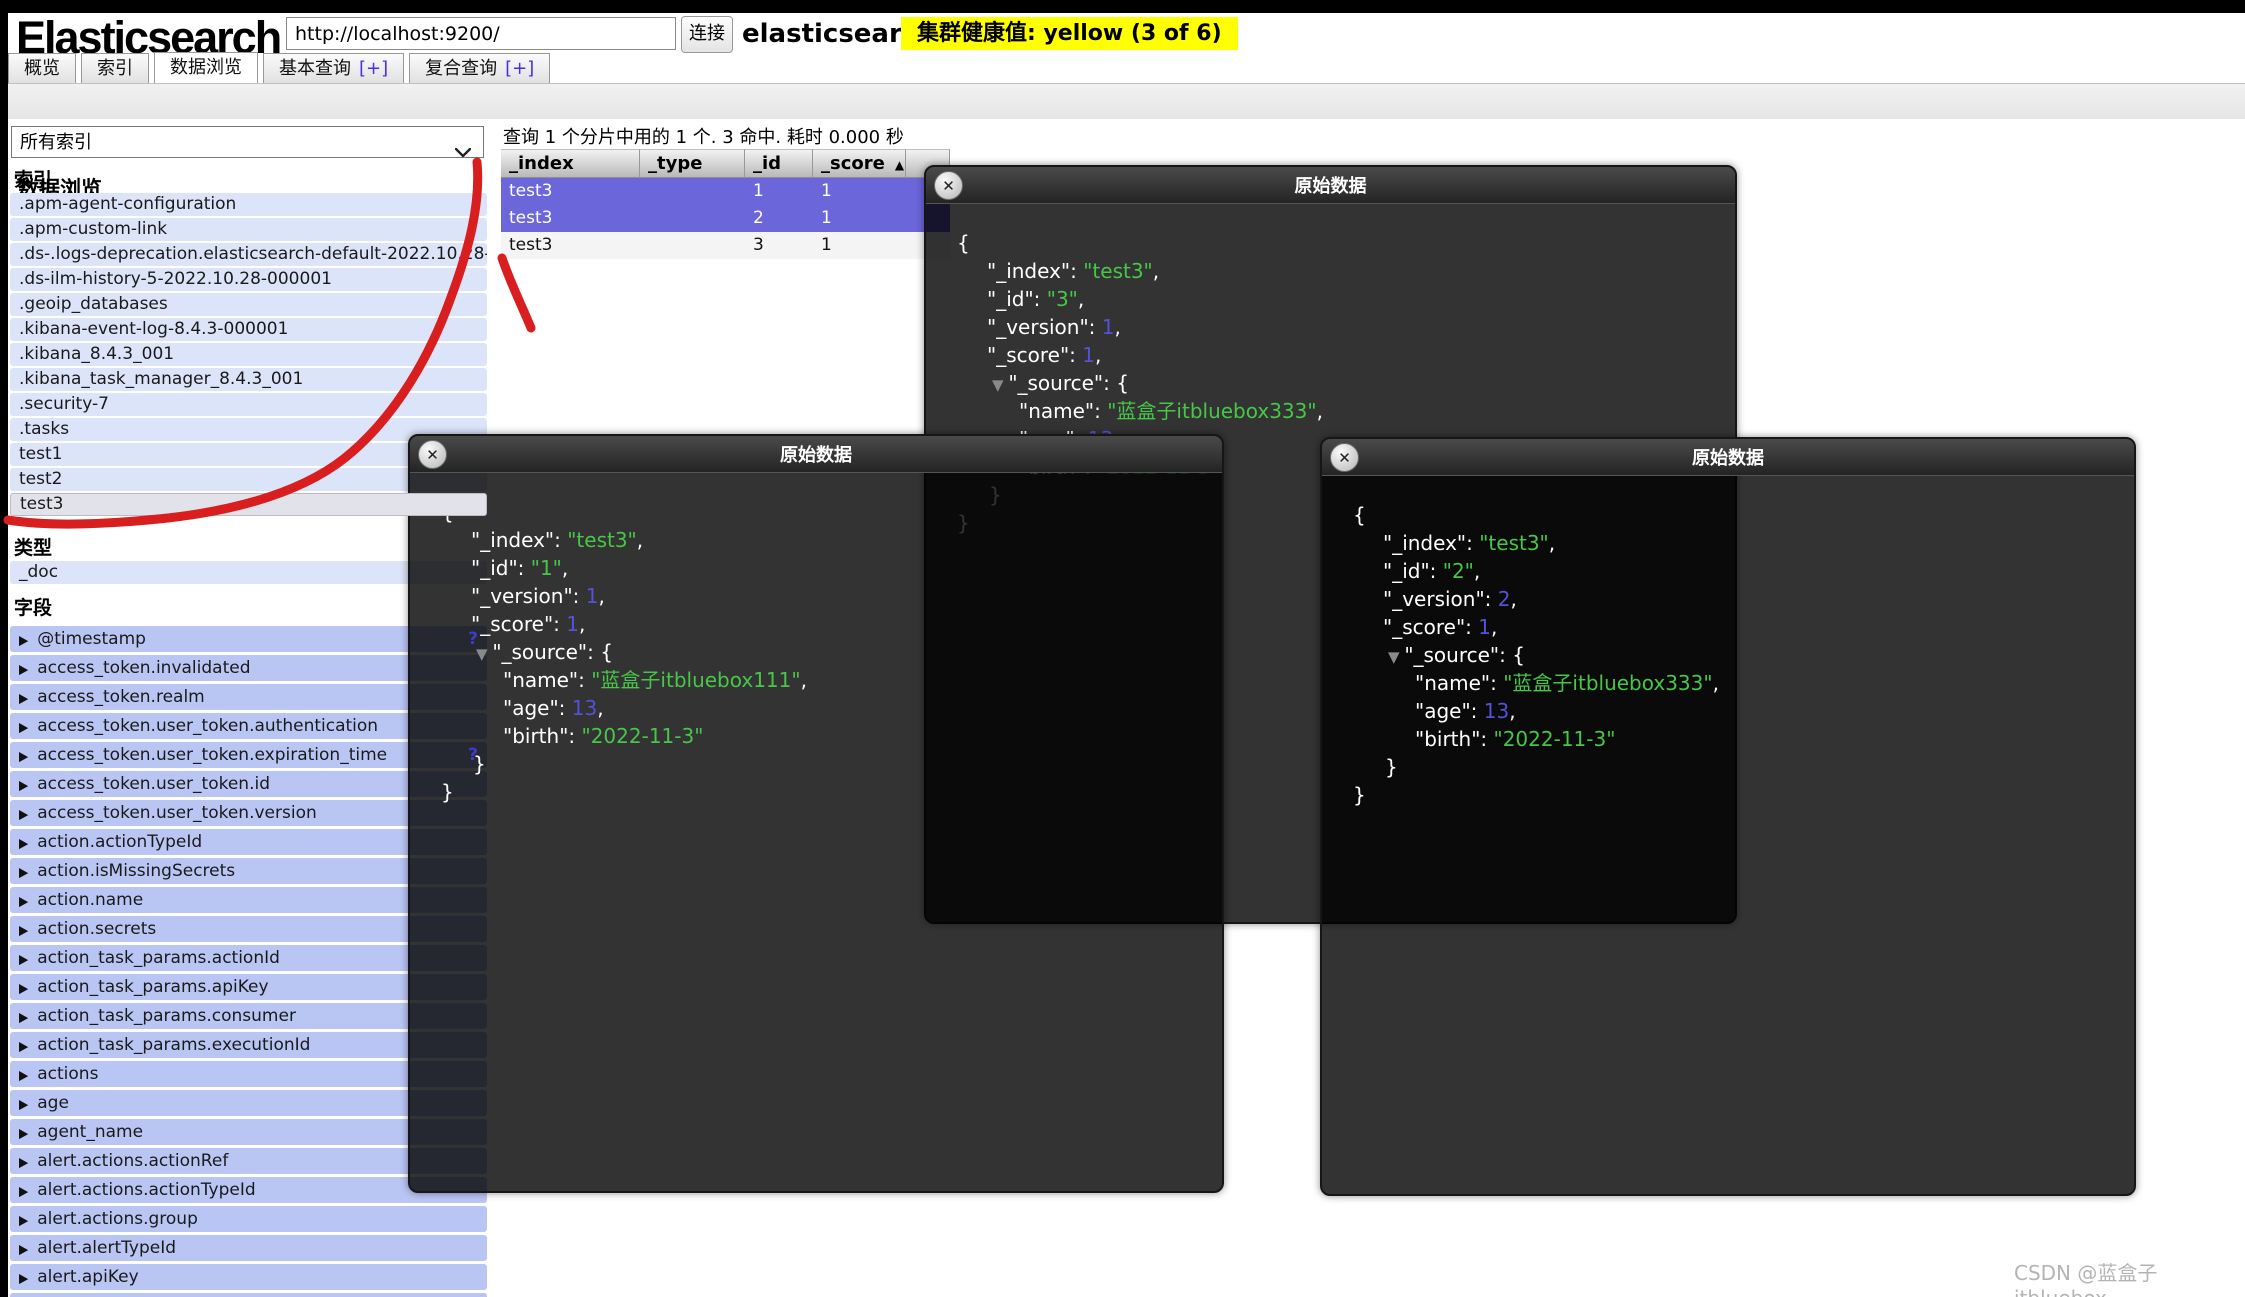 The width and height of the screenshot is (2245, 1297). What do you see at coordinates (4, 648) in the screenshot?
I see `window-left-border` at bounding box center [4, 648].